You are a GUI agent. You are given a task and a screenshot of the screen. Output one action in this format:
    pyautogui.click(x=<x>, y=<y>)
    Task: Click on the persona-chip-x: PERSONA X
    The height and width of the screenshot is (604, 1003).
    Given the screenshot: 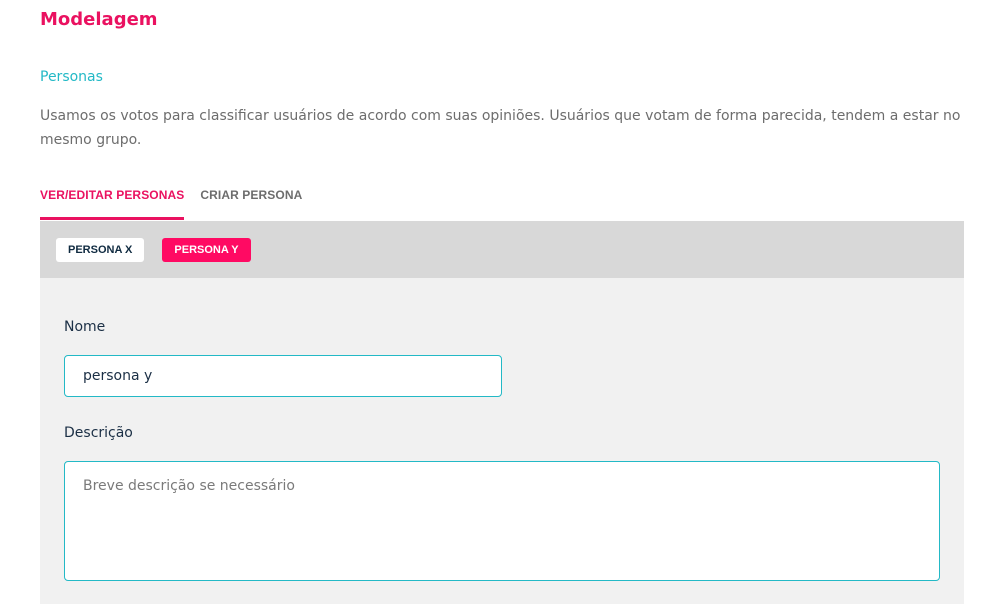 What is the action you would take?
    pyautogui.click(x=100, y=249)
    